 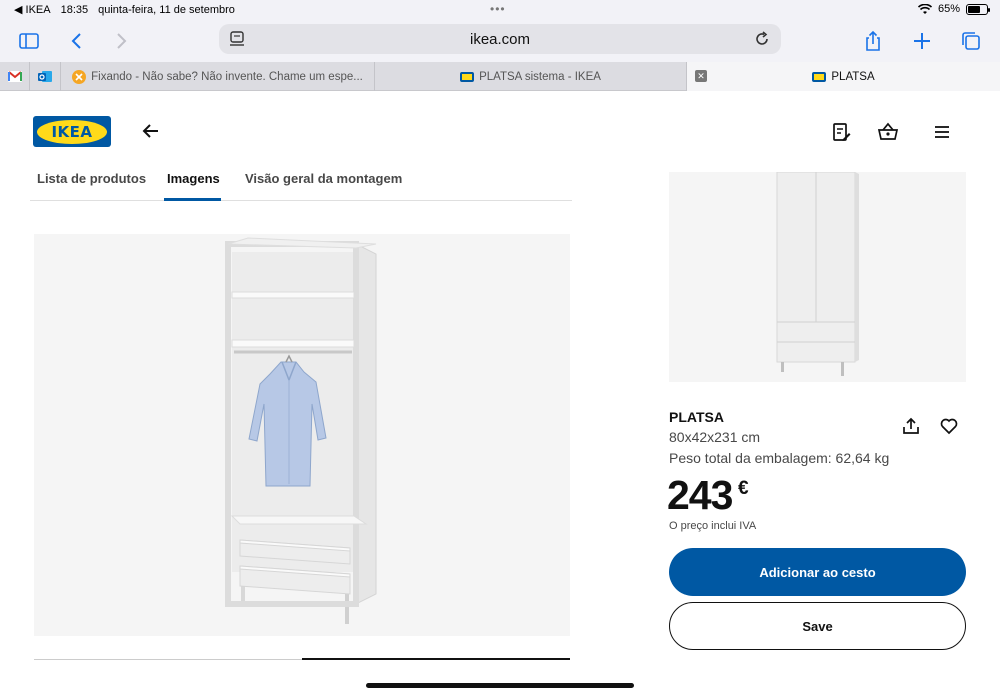 I want to click on vat-note: O preço inclui IVA, so click(x=713, y=526).